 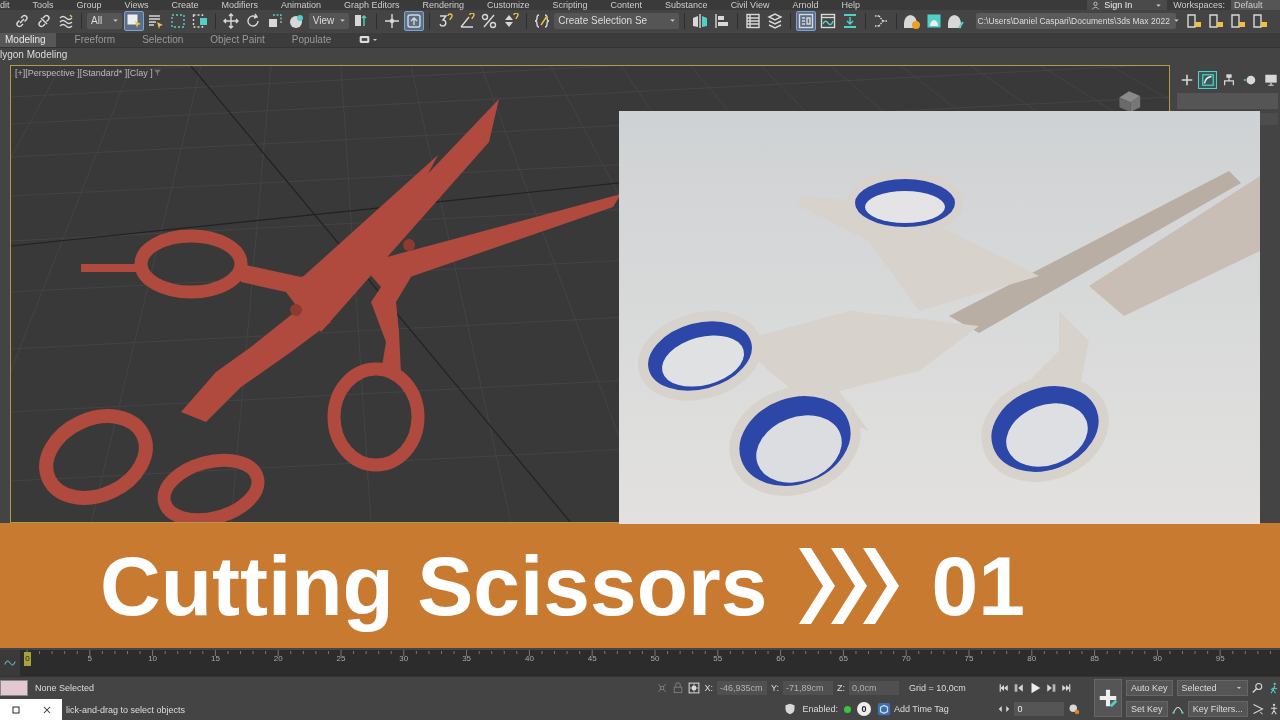 I want to click on frame-number: 90, so click(x=1157, y=659).